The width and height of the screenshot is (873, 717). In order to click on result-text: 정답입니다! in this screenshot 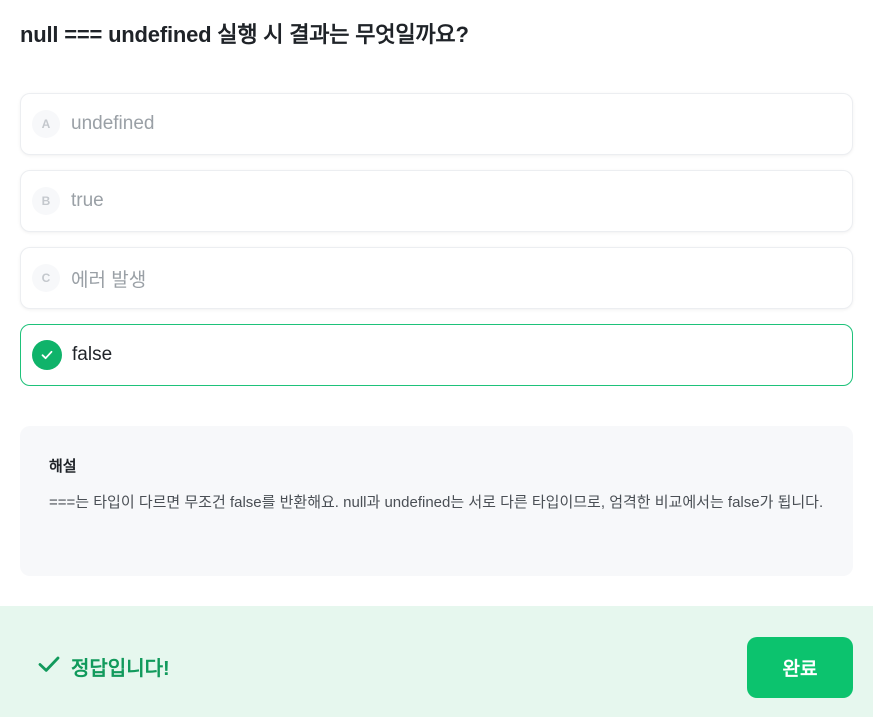, I will do `click(120, 669)`.